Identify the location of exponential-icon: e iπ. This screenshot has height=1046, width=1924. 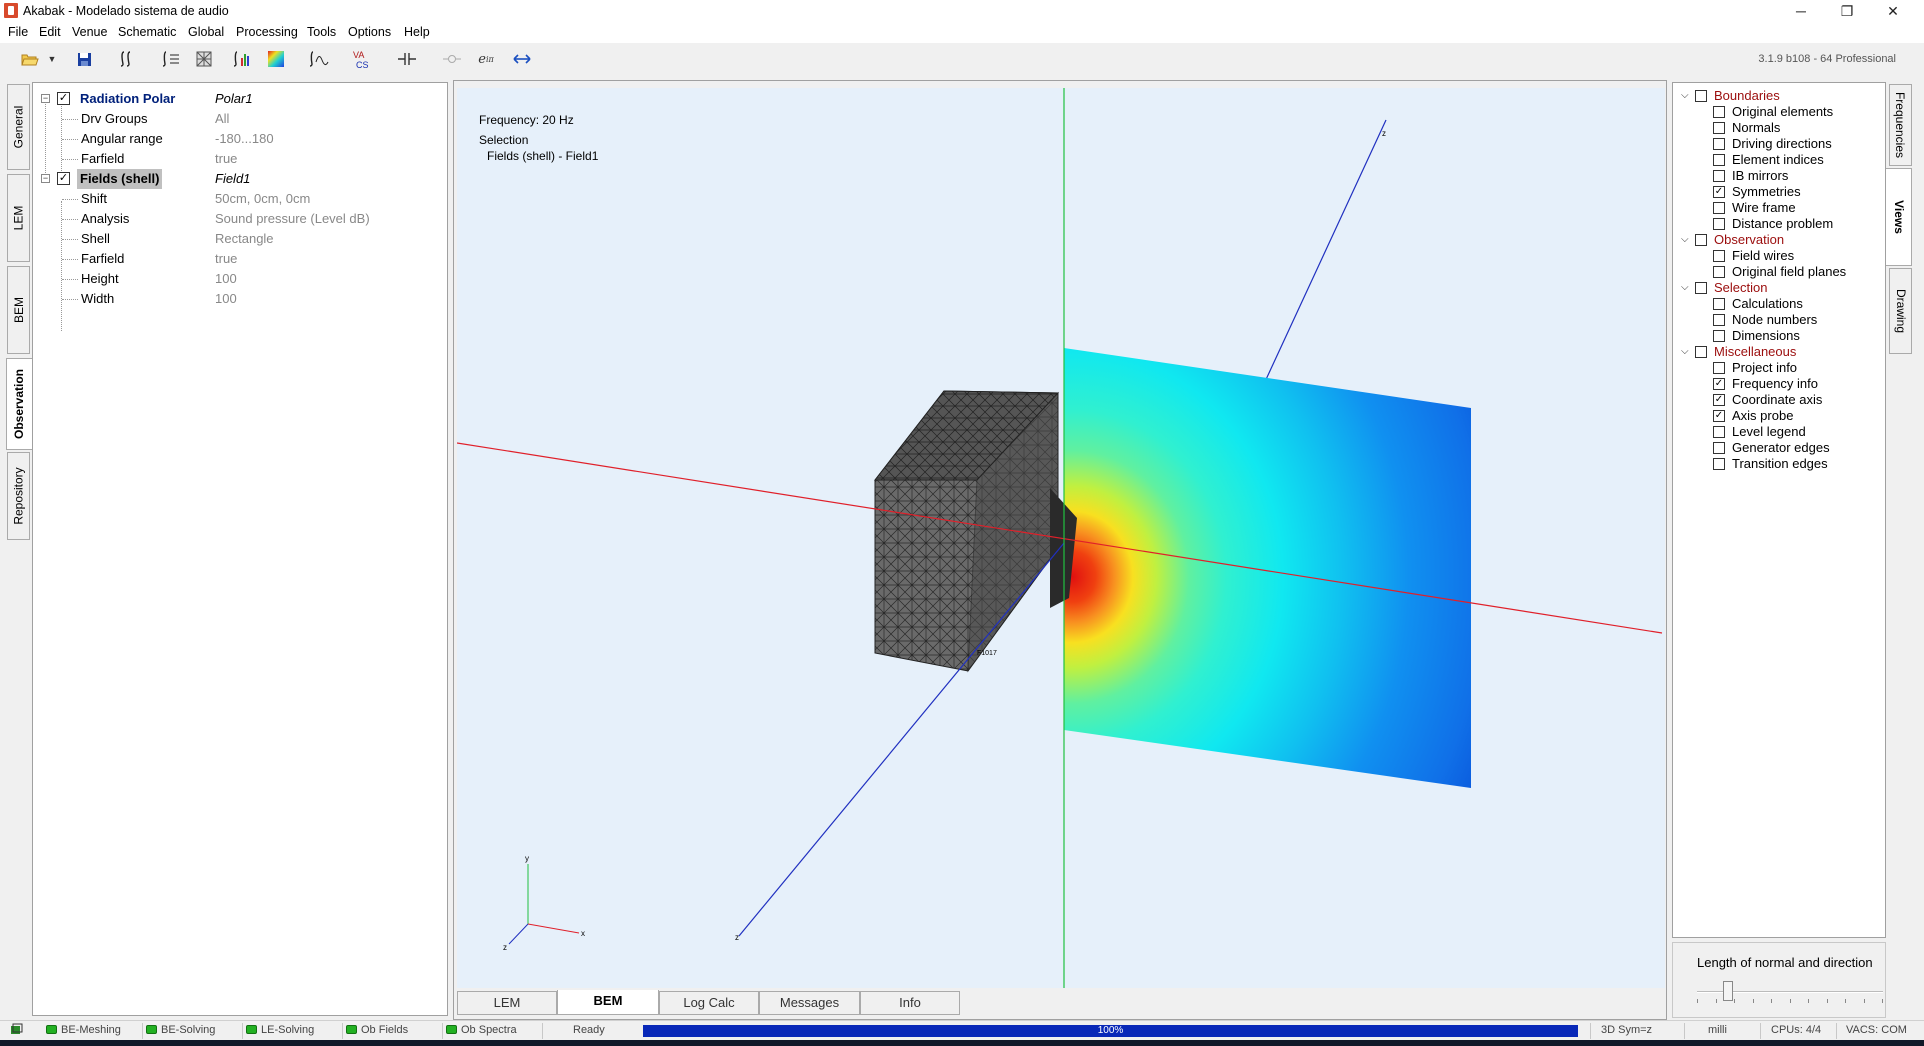
(486, 59).